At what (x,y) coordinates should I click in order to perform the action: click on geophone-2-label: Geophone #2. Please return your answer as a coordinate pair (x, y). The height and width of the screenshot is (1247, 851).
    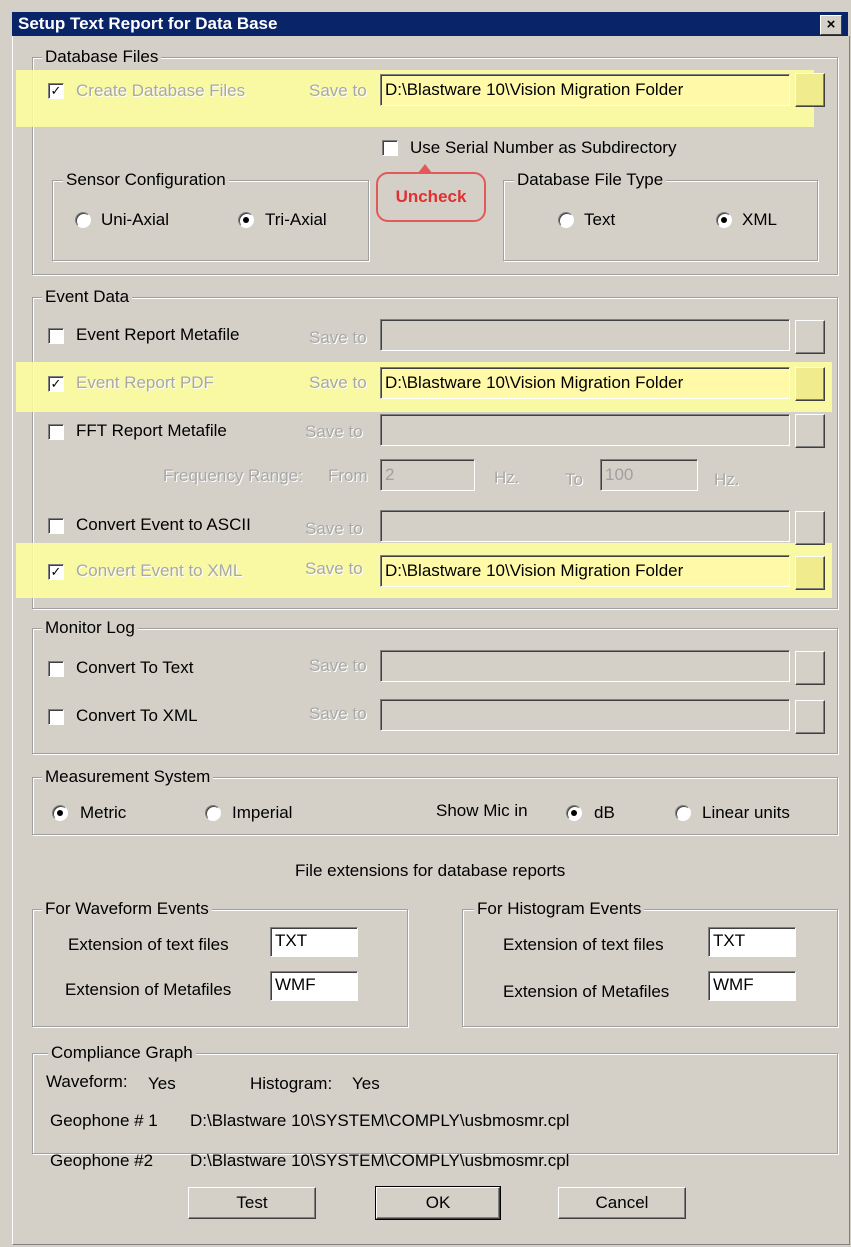
    Looking at the image, I should click on (102, 1160).